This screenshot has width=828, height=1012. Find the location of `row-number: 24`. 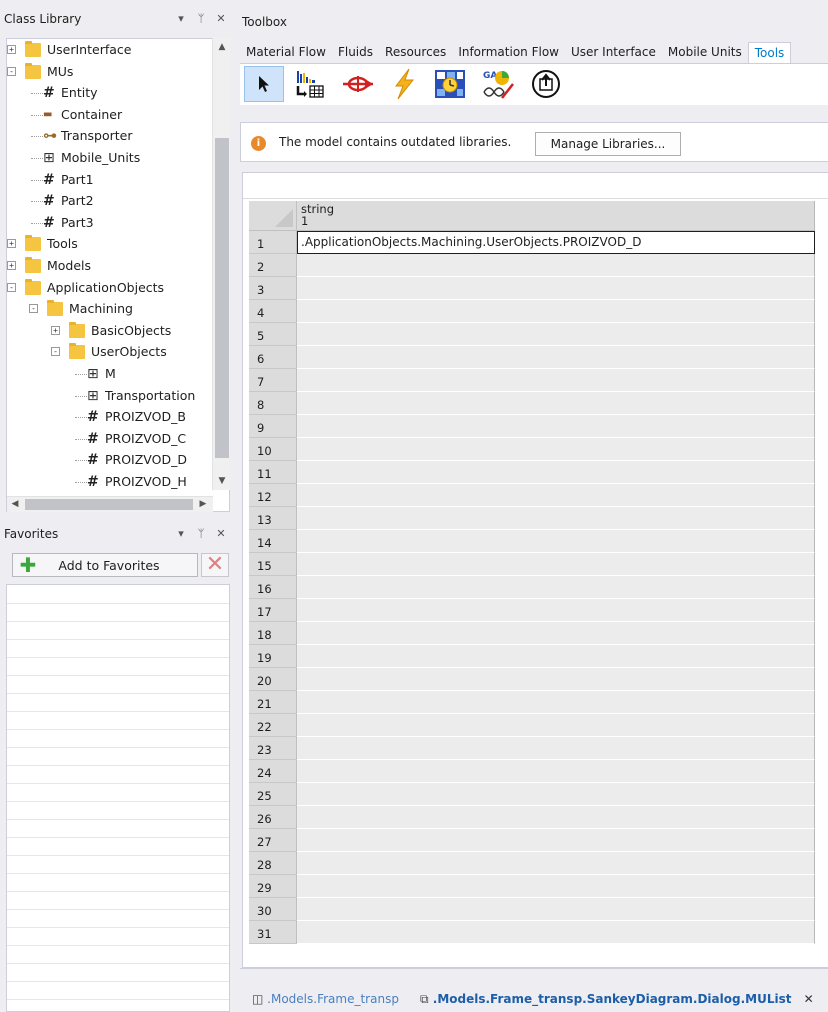

row-number: 24 is located at coordinates (273, 771).